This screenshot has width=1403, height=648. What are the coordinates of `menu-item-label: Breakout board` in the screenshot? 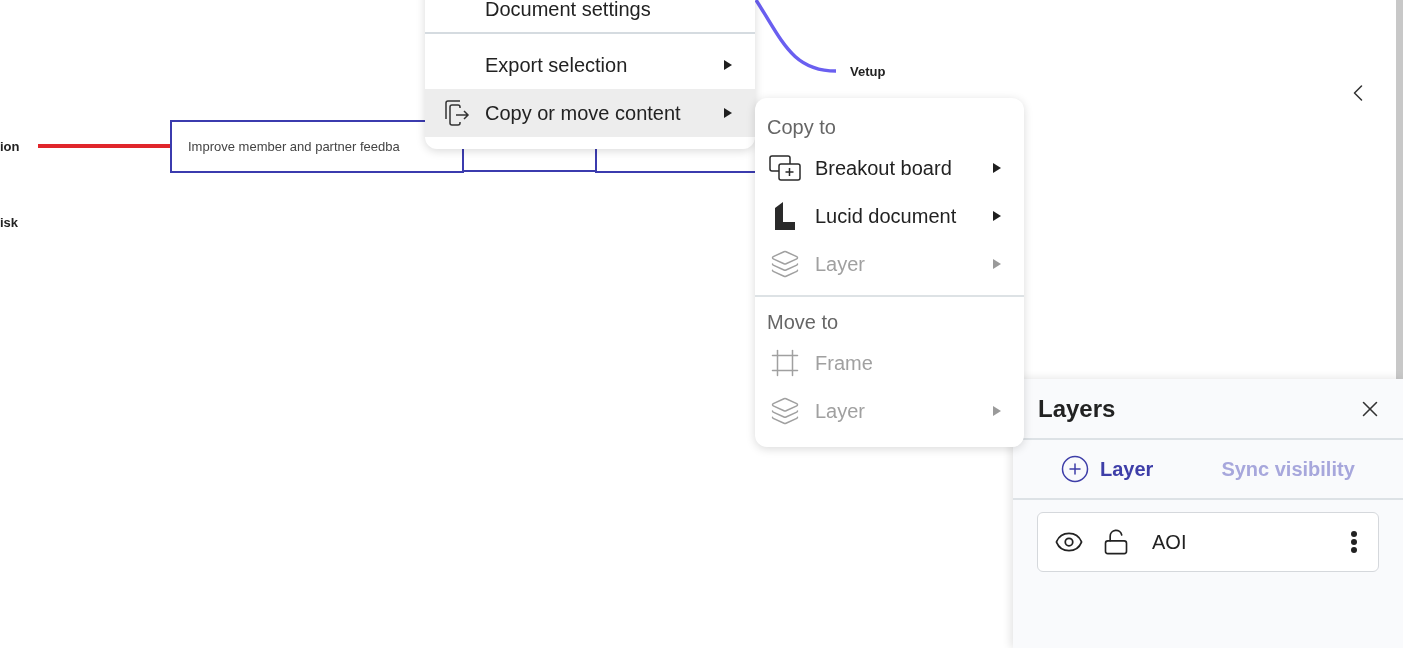 It's located at (883, 168).